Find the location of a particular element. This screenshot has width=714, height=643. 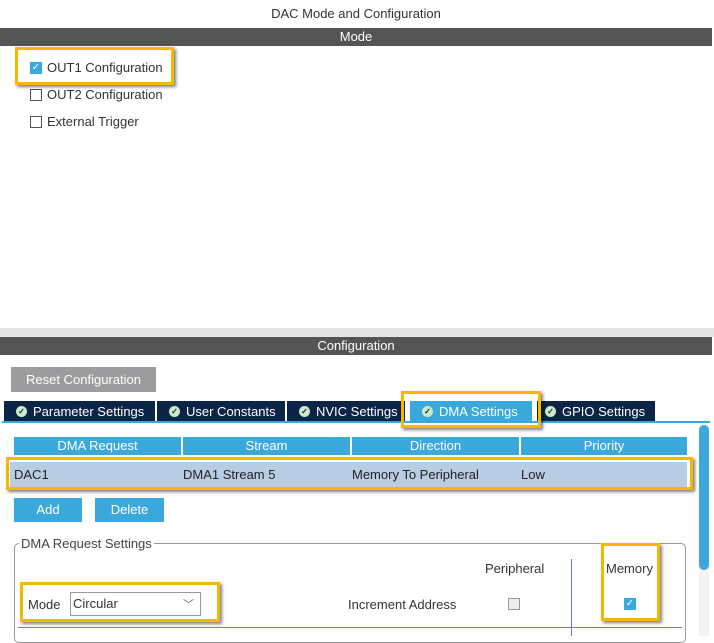

increment-address-label: Increment Address is located at coordinates (402, 604).